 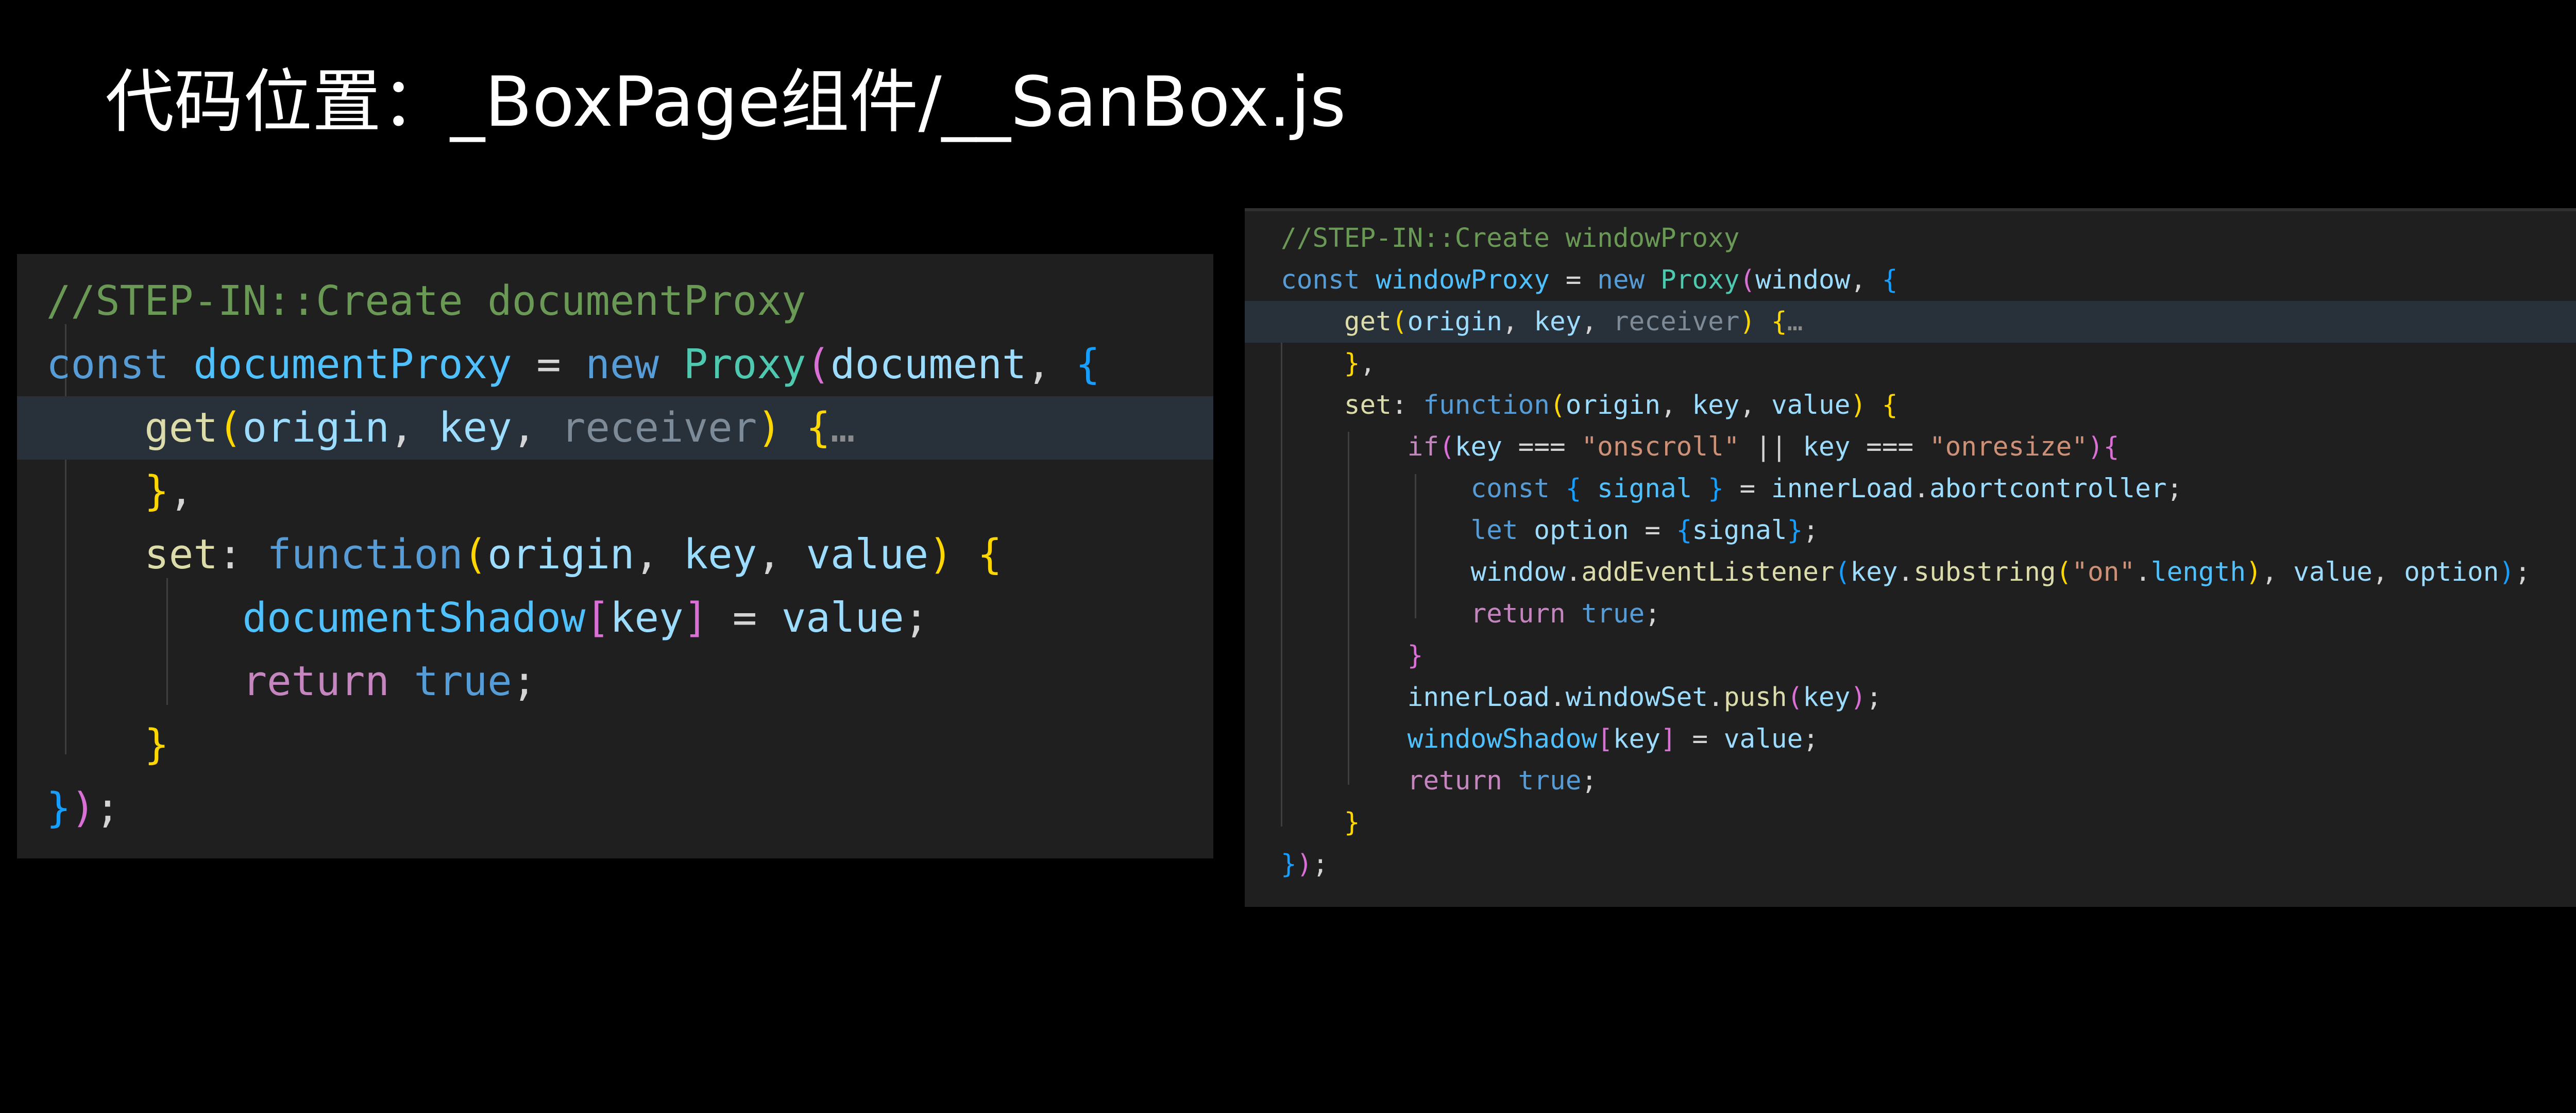 What do you see at coordinates (1910, 280) in the screenshot?
I see `code-line: const windowProxy = new Proxy(window, {` at bounding box center [1910, 280].